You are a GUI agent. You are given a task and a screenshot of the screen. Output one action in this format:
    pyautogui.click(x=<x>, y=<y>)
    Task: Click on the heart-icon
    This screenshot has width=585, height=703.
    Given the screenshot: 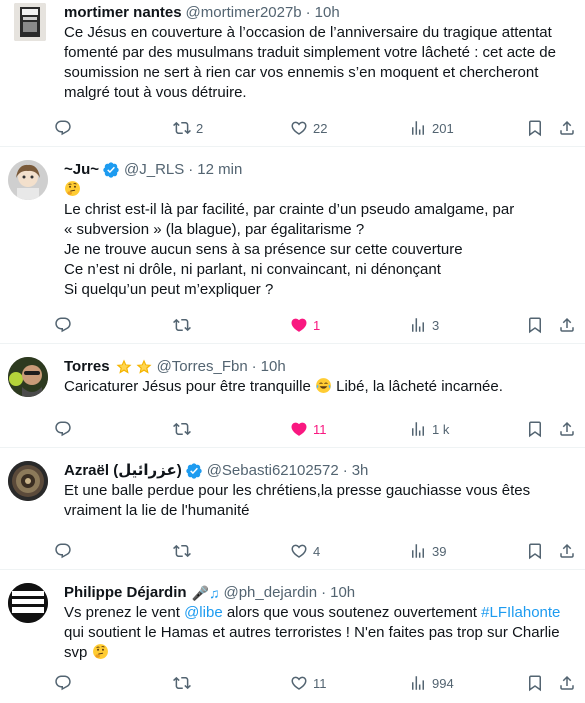 What is the action you would take?
    pyautogui.click(x=299, y=683)
    